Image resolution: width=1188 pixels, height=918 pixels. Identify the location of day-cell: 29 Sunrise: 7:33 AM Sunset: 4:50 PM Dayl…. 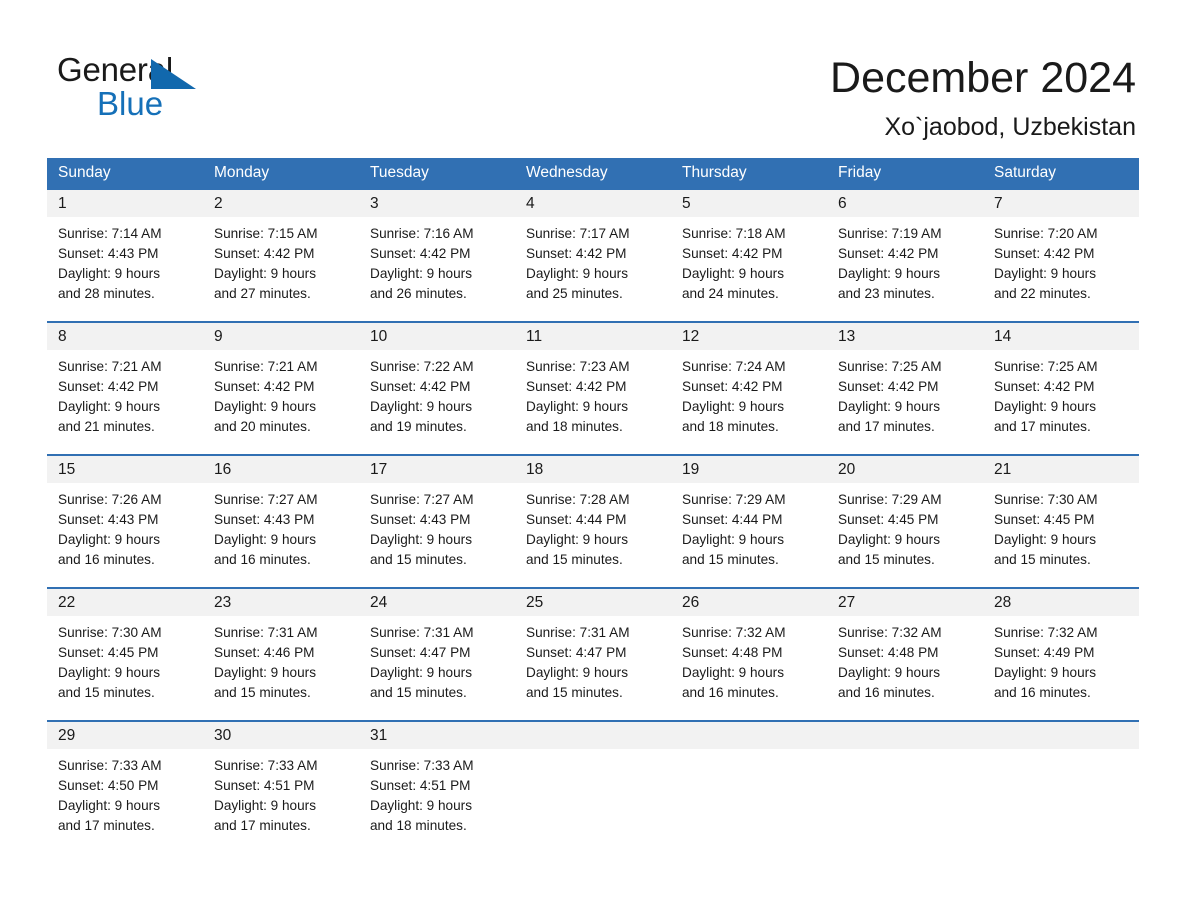
(125, 787).